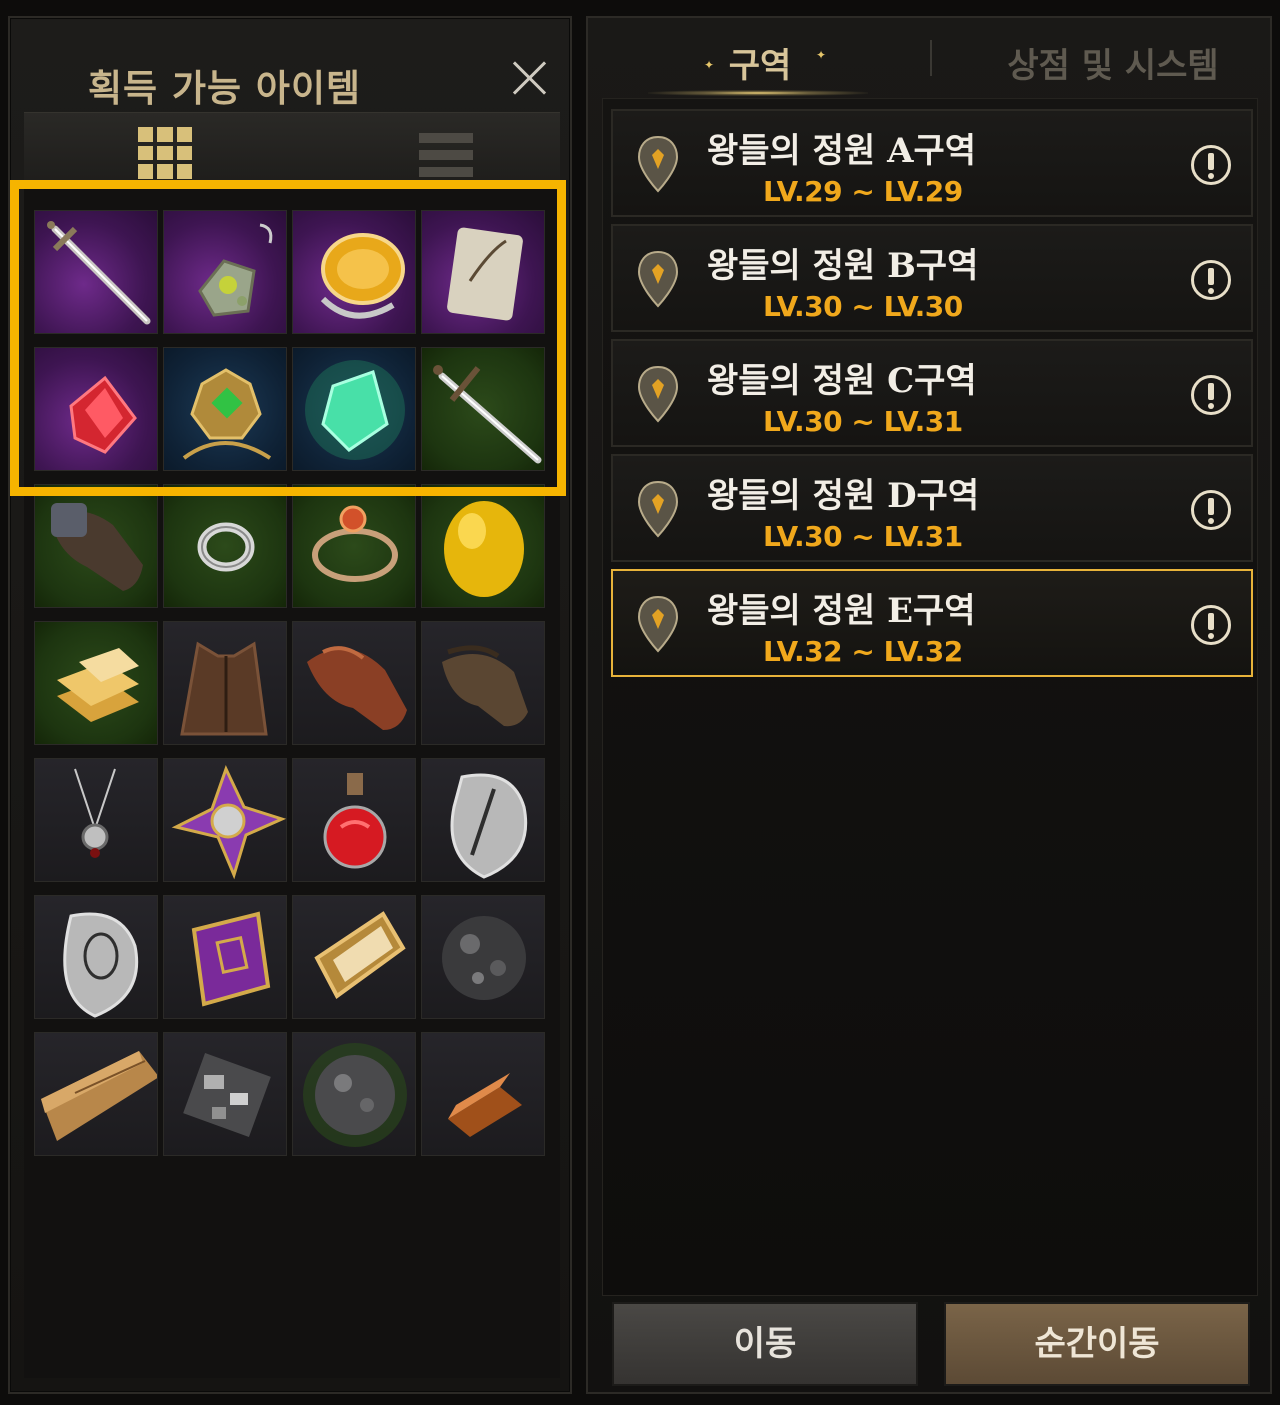 This screenshot has width=1280, height=1405. What do you see at coordinates (485, 686) in the screenshot?
I see `fingerless-gloves-icon` at bounding box center [485, 686].